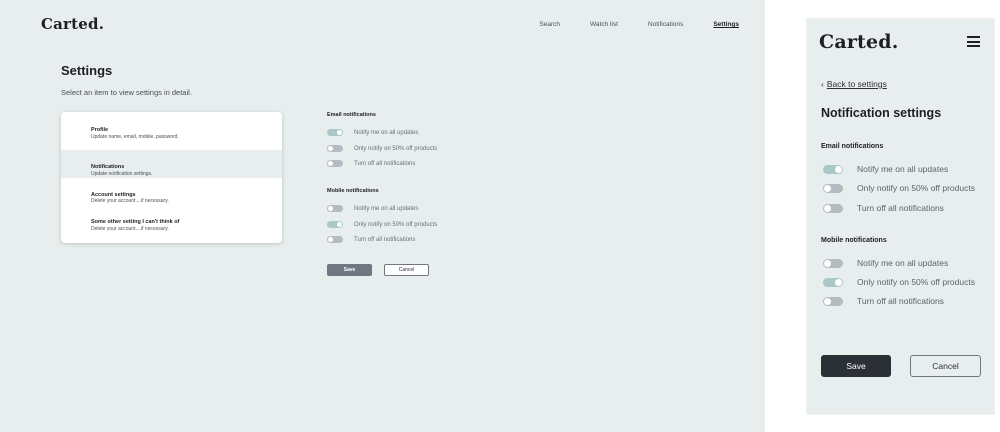 The width and height of the screenshot is (1000, 432). Describe the element at coordinates (604, 24) in the screenshot. I see `nav-watch-list: Watch list` at that location.